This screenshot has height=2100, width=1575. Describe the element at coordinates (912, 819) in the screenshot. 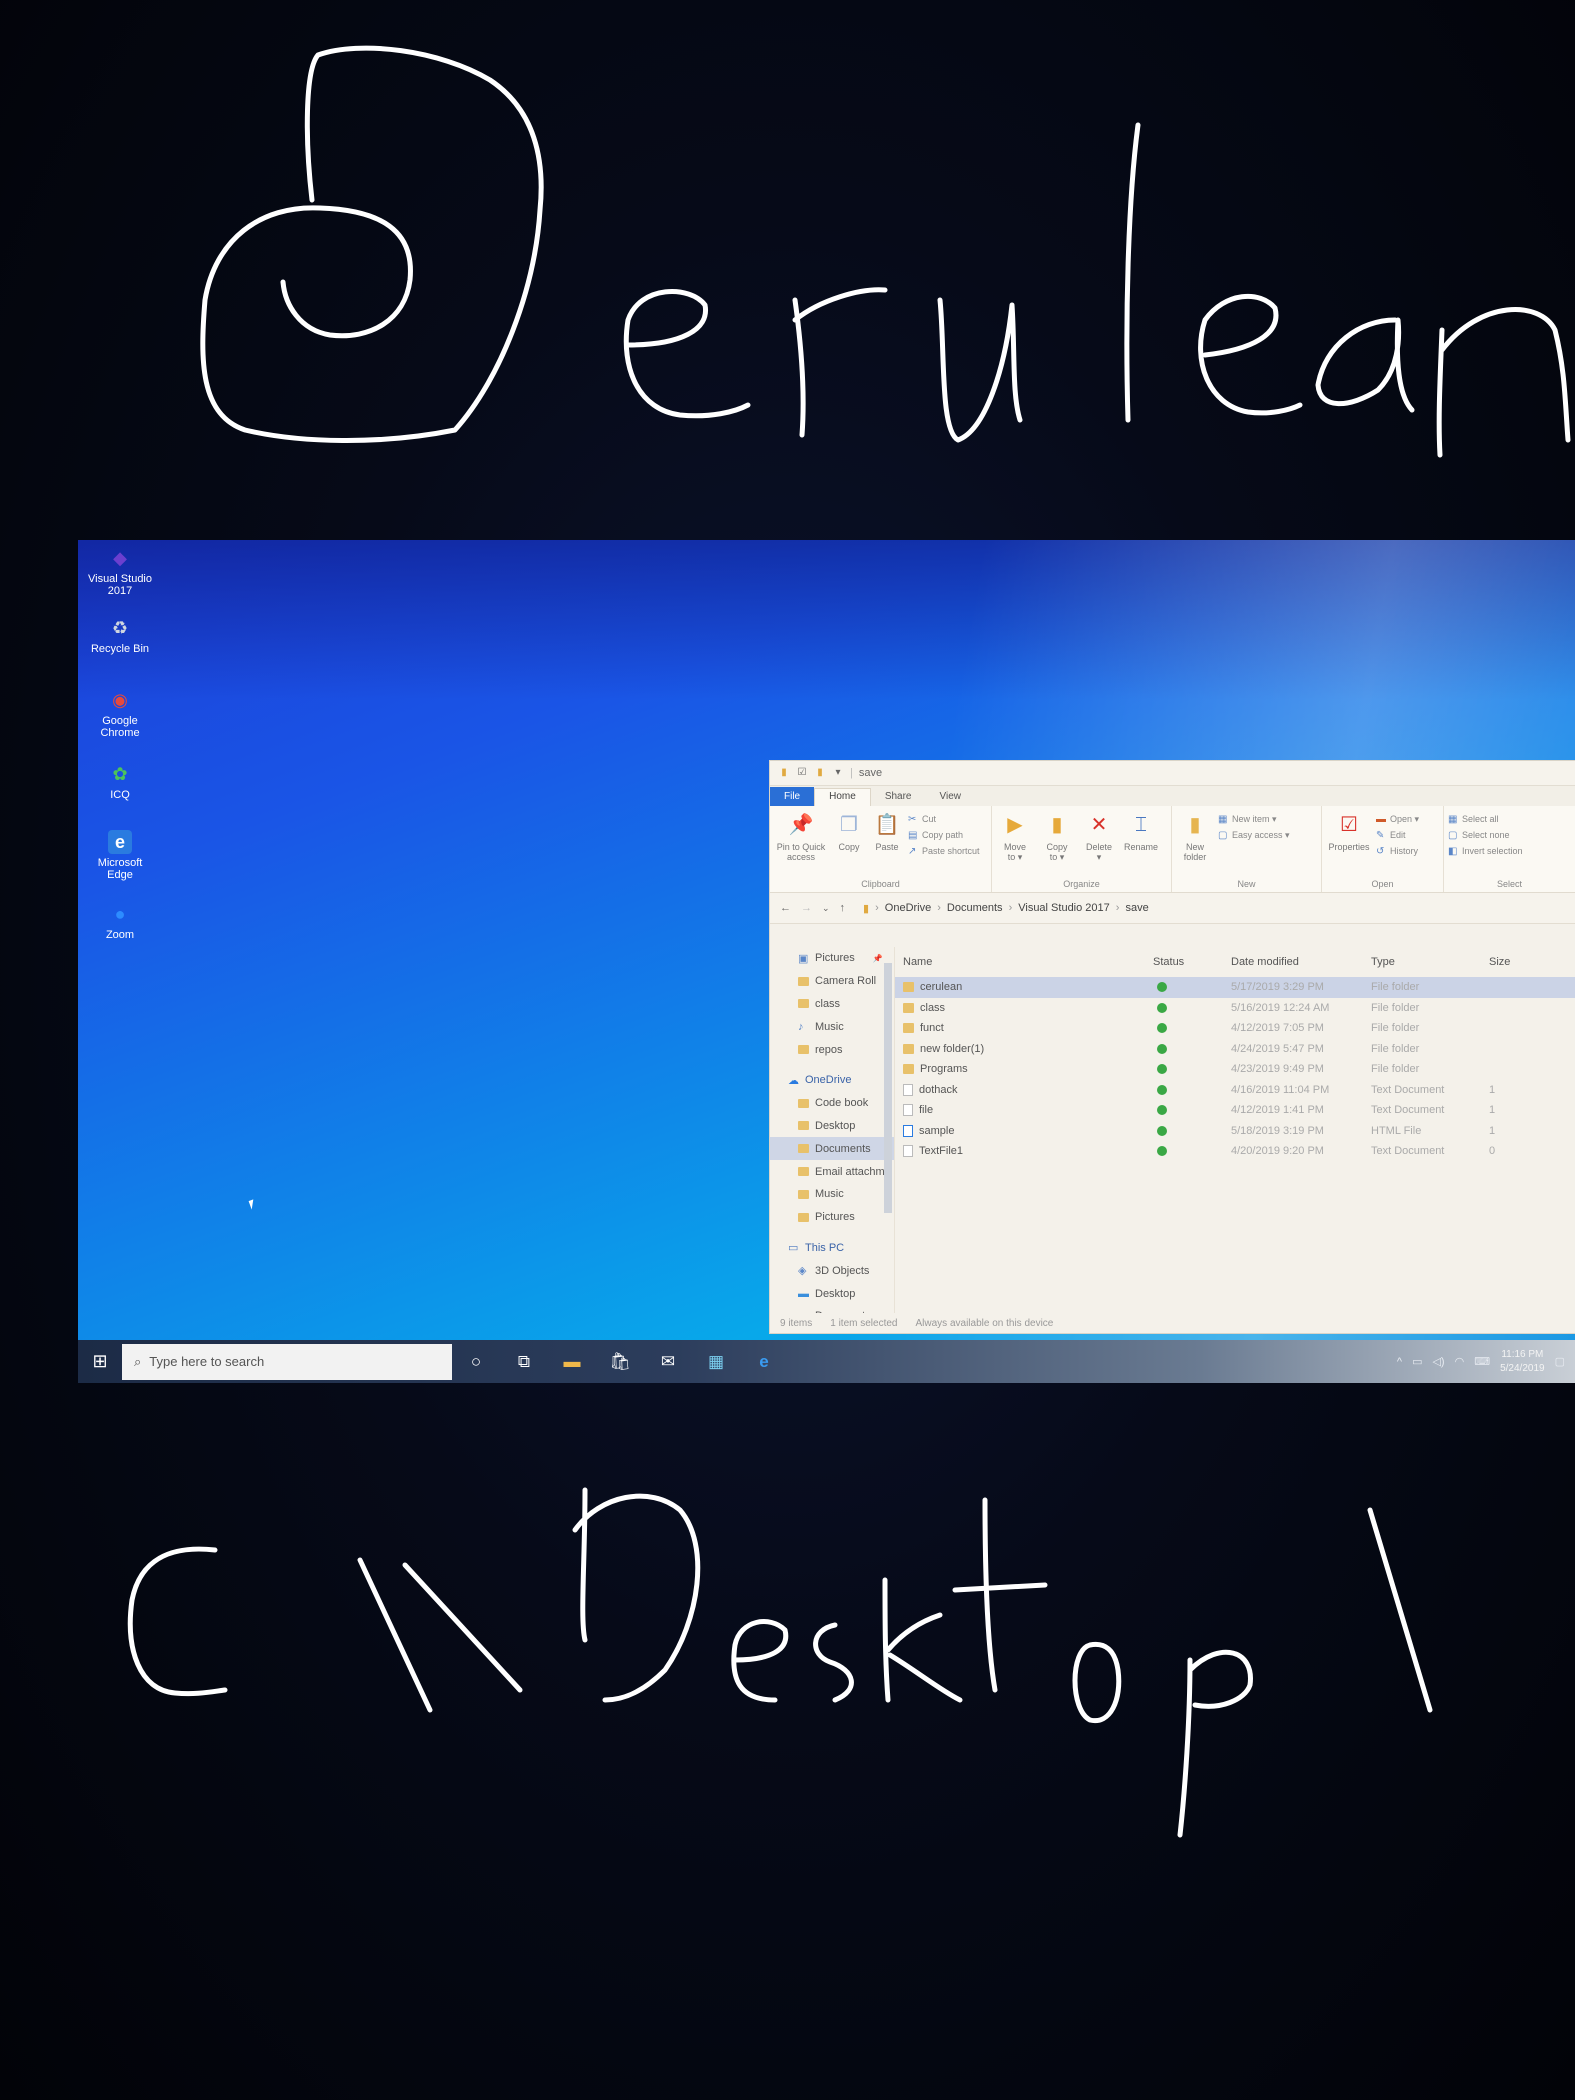

I see `scissors-icon: ✂` at that location.